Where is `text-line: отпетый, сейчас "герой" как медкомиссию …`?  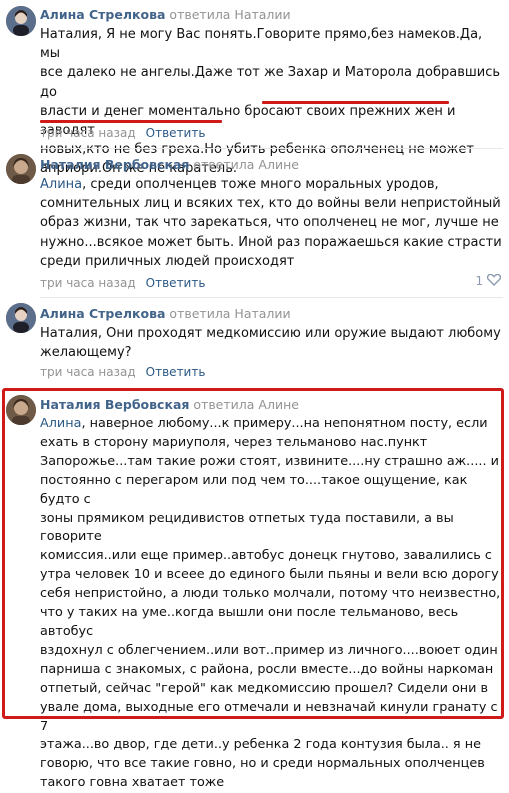
text-line: отпетый, сейчас "герой" как медкомиссию … is located at coordinates (264, 688).